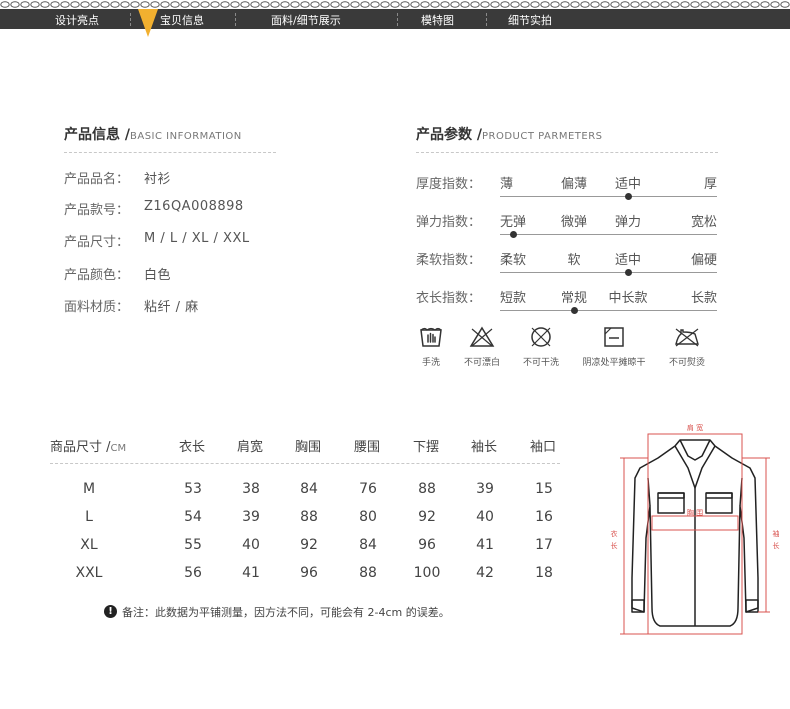  Describe the element at coordinates (367, 447) in the screenshot. I see `size-column-header: 腰围` at that location.